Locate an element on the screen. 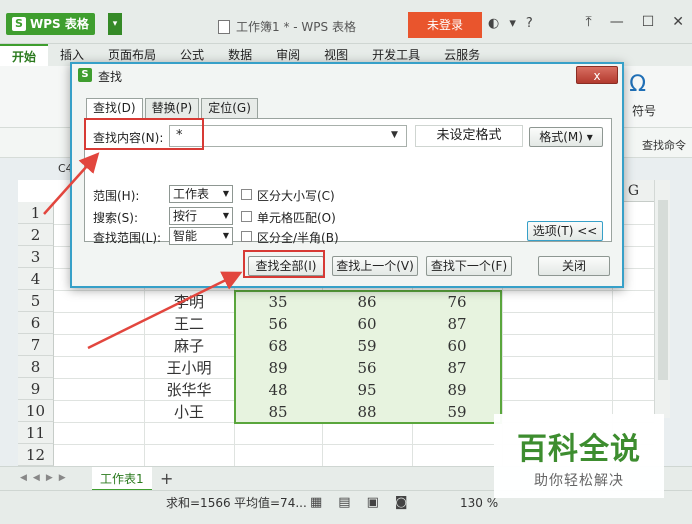  row-header-8: 8 is located at coordinates (36, 367).